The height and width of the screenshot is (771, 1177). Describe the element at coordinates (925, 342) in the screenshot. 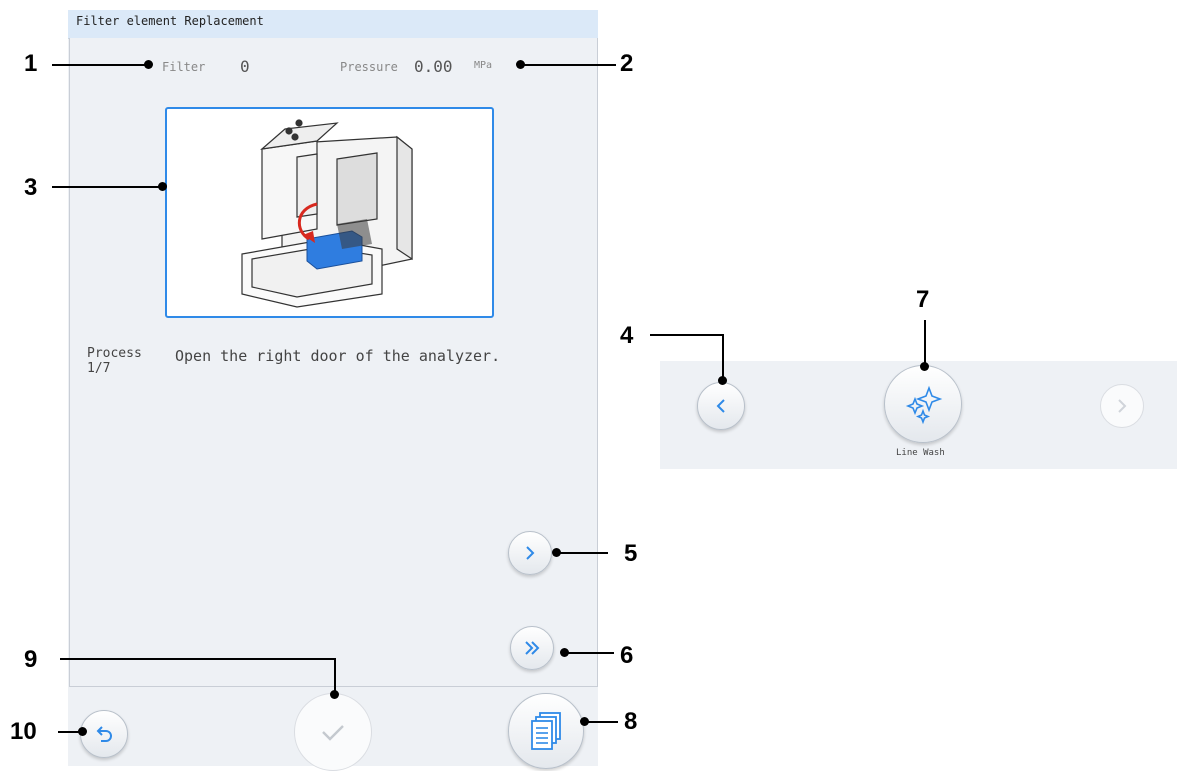

I see `callout-7-line` at that location.